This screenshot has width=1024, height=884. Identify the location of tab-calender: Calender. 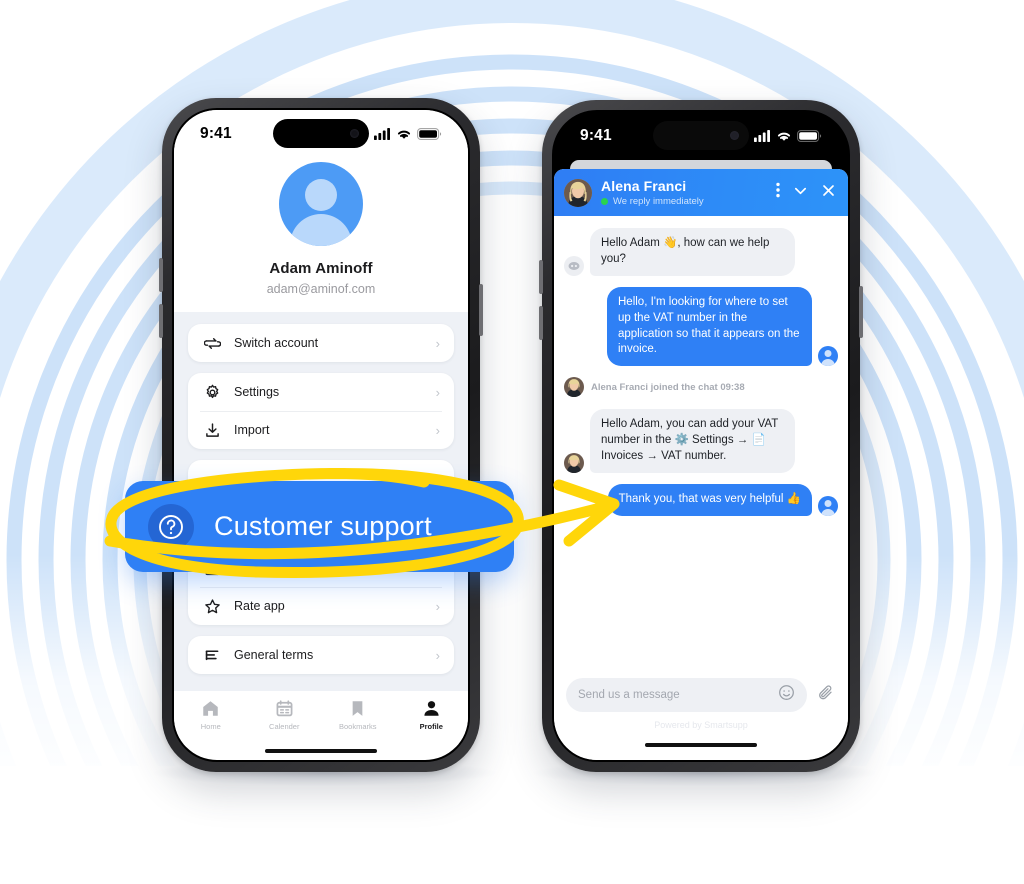
(285, 714).